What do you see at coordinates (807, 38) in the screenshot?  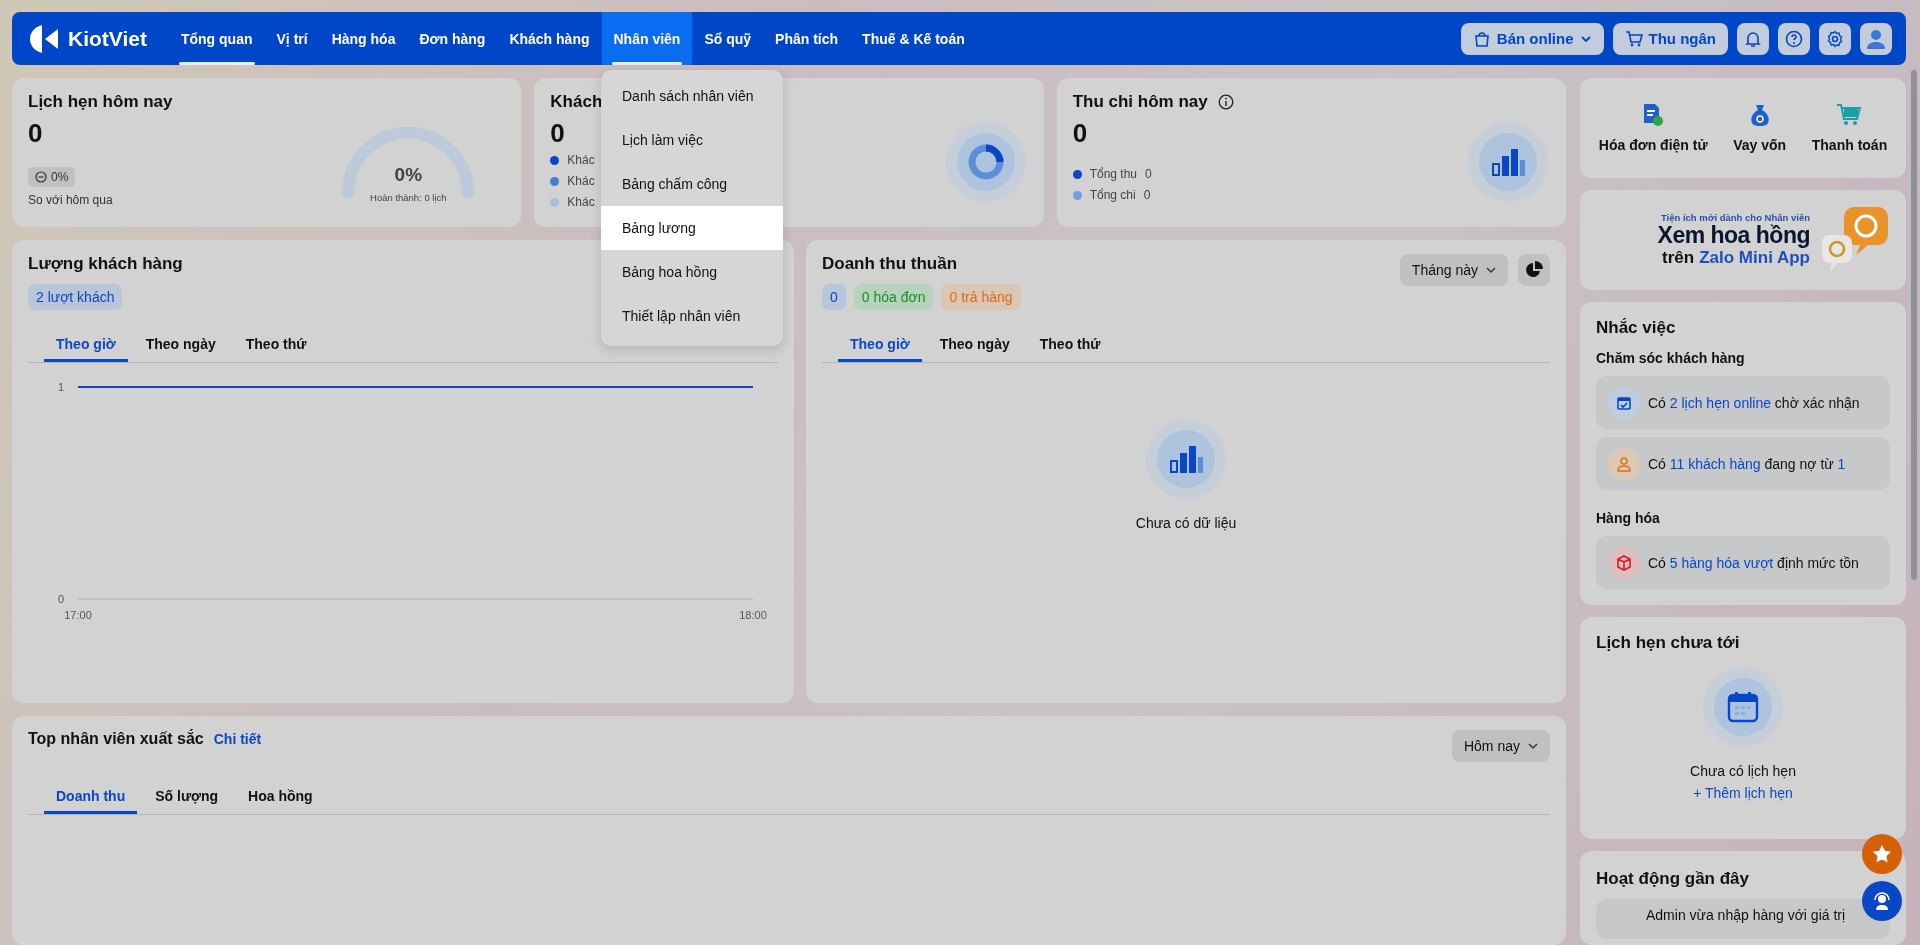 I see `nav-tab: Phân tích` at bounding box center [807, 38].